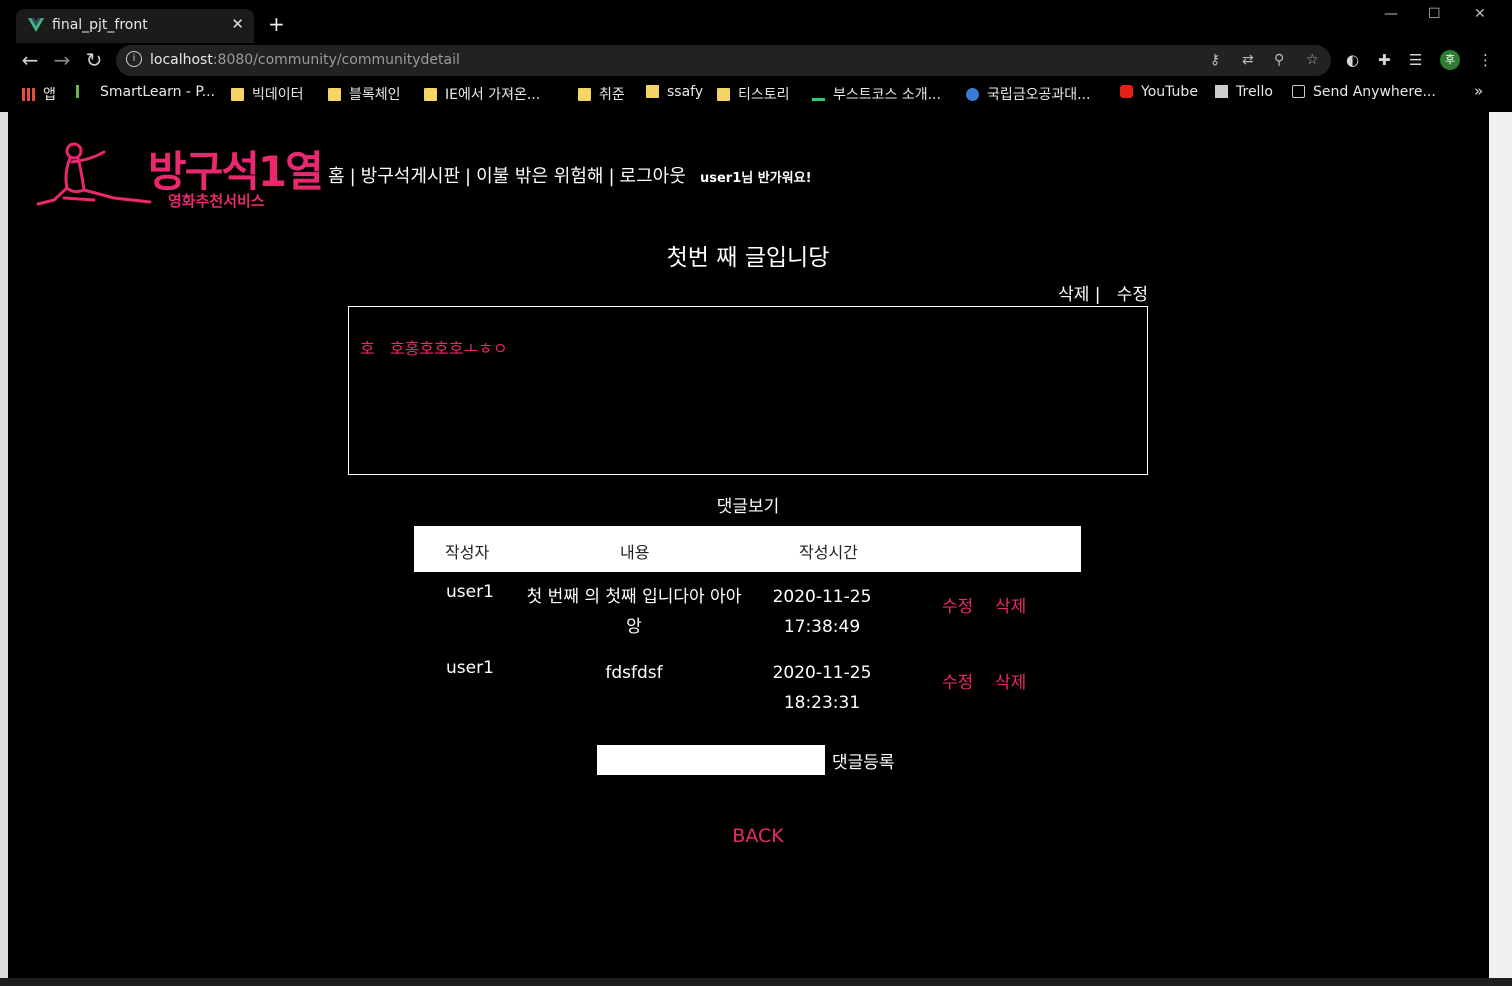 This screenshot has width=1512, height=986. Describe the element at coordinates (470, 592) in the screenshot. I see `comment-author: user1` at that location.